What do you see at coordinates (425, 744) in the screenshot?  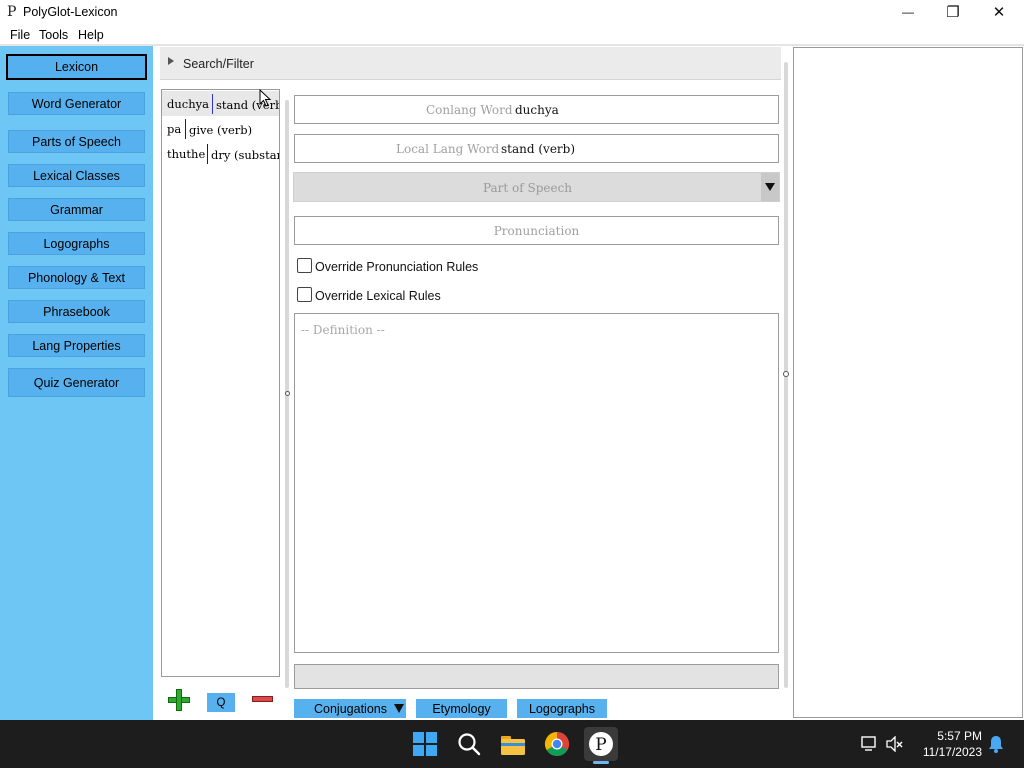 I see `start-icon` at bounding box center [425, 744].